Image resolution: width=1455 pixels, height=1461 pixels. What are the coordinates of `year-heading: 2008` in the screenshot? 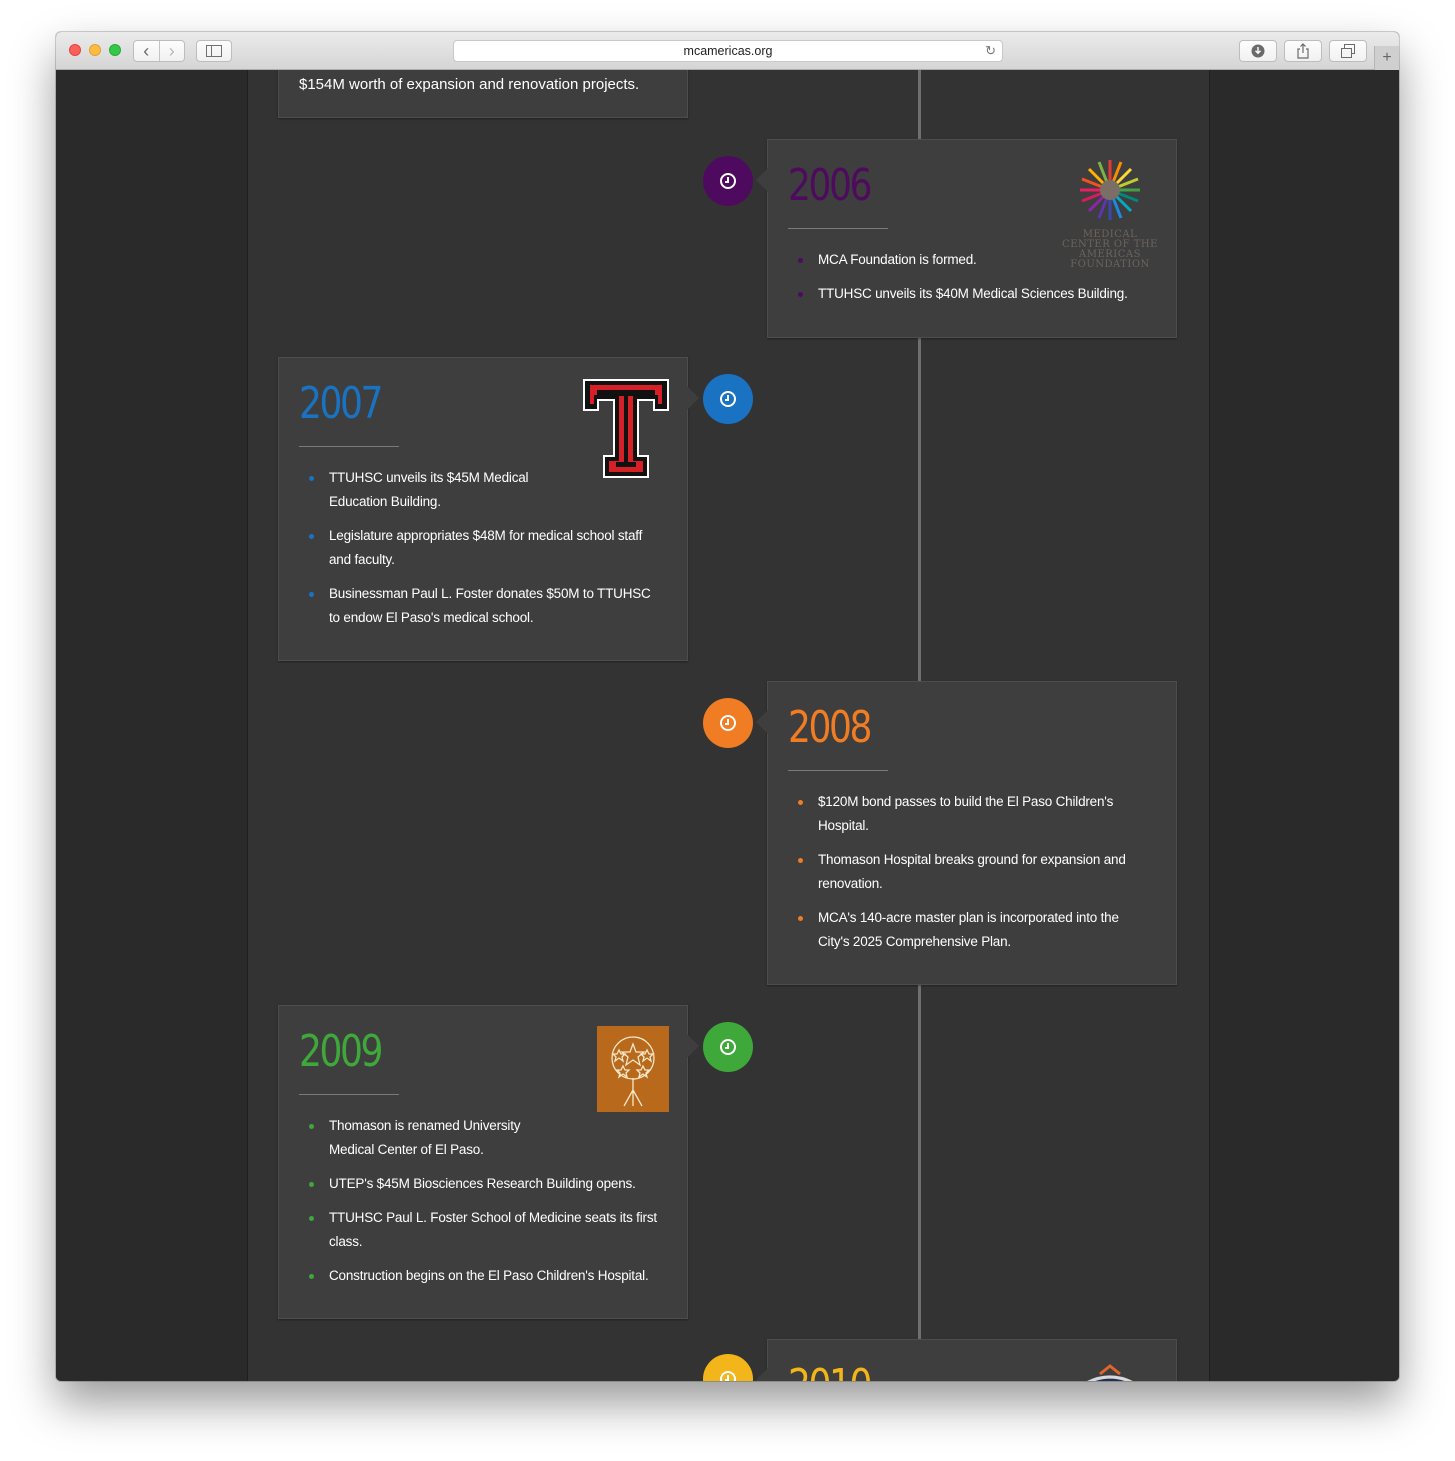 It's located at (830, 727).